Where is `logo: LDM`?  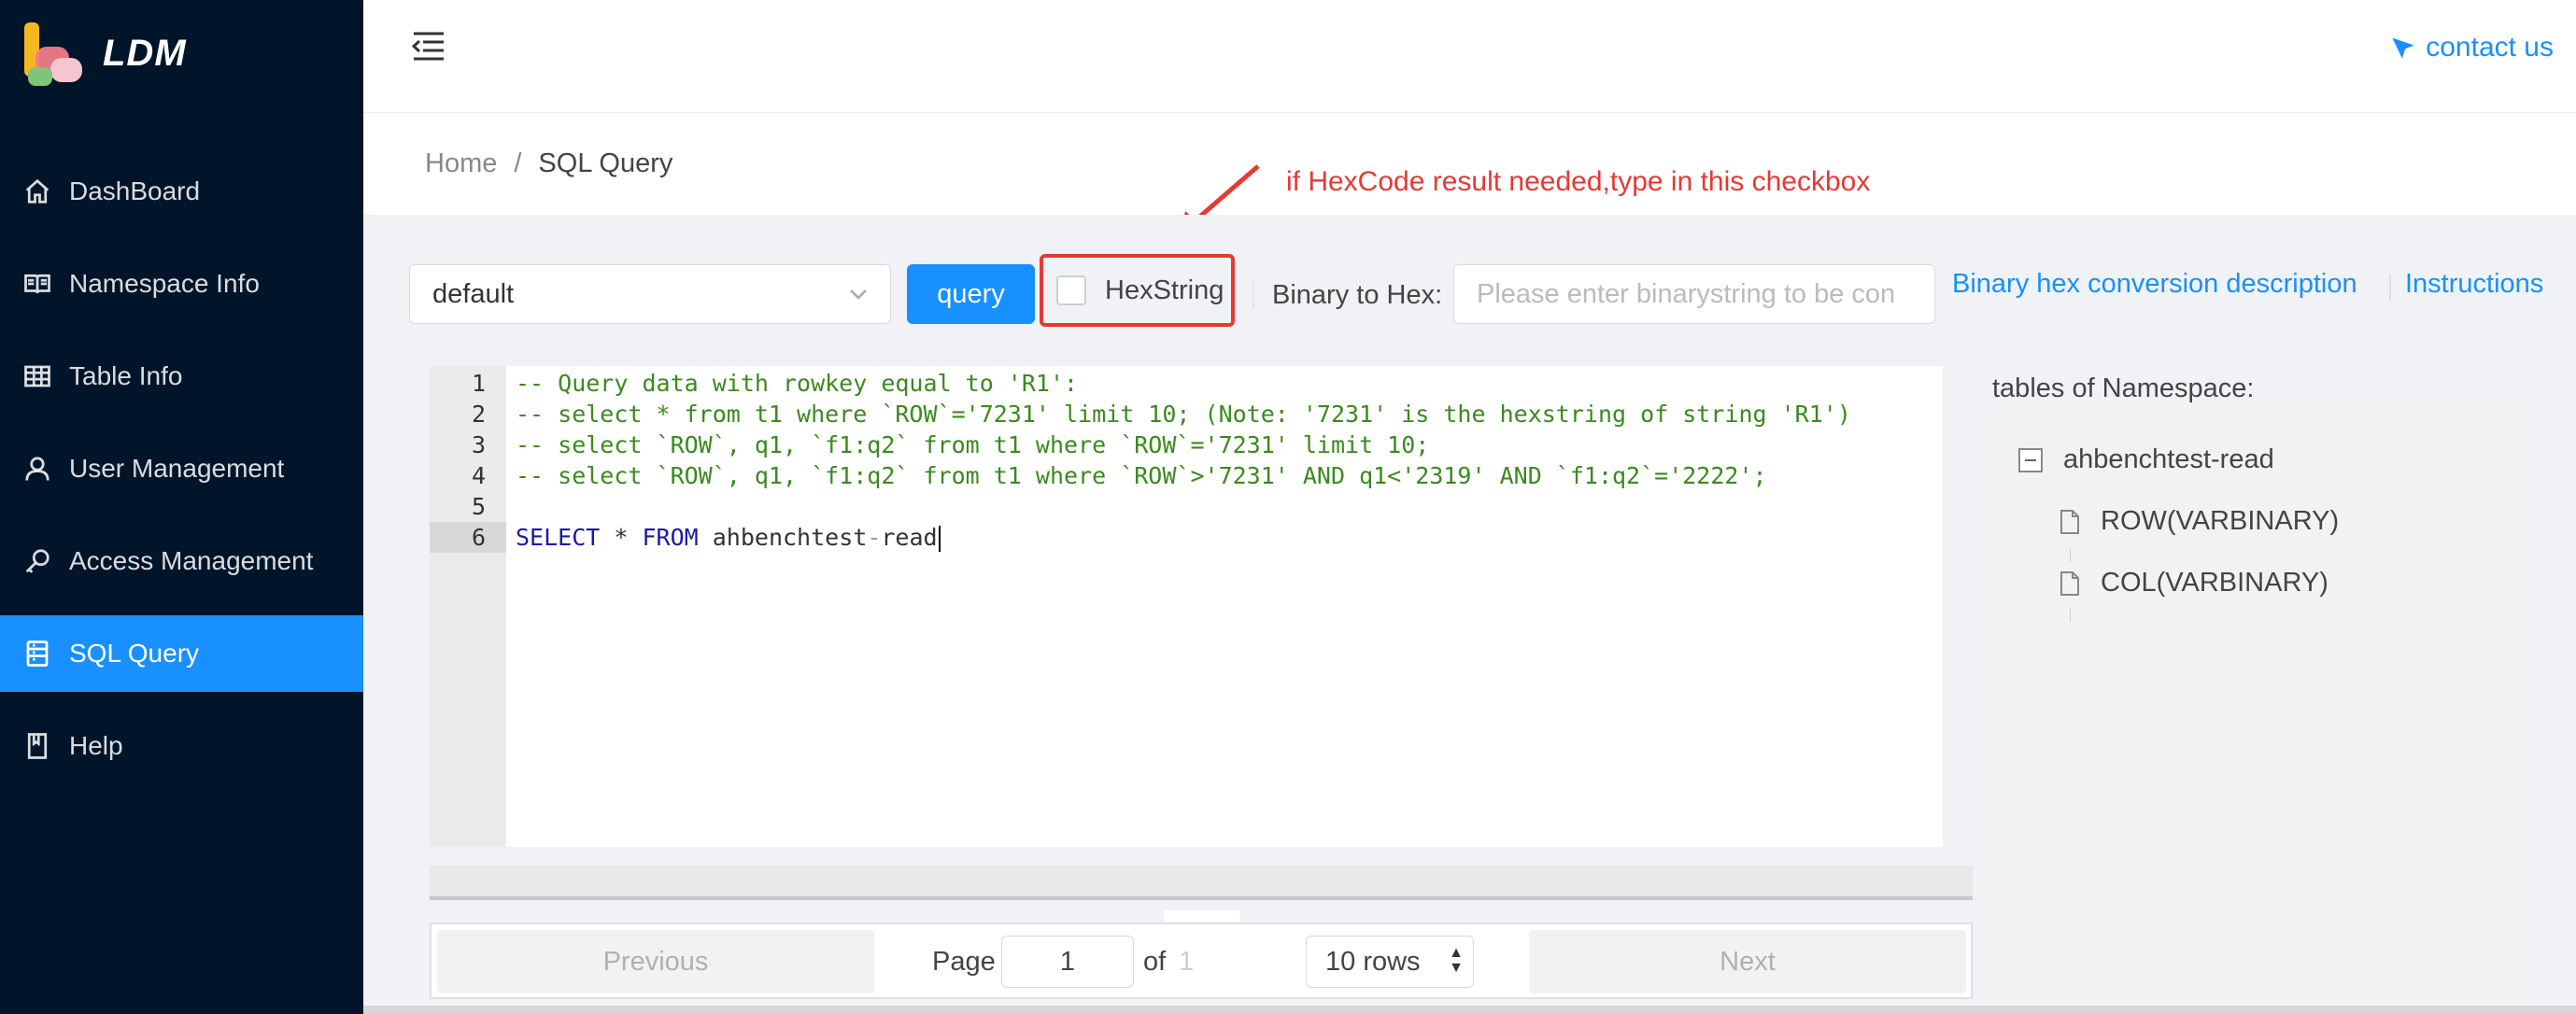
logo: LDM is located at coordinates (104, 53).